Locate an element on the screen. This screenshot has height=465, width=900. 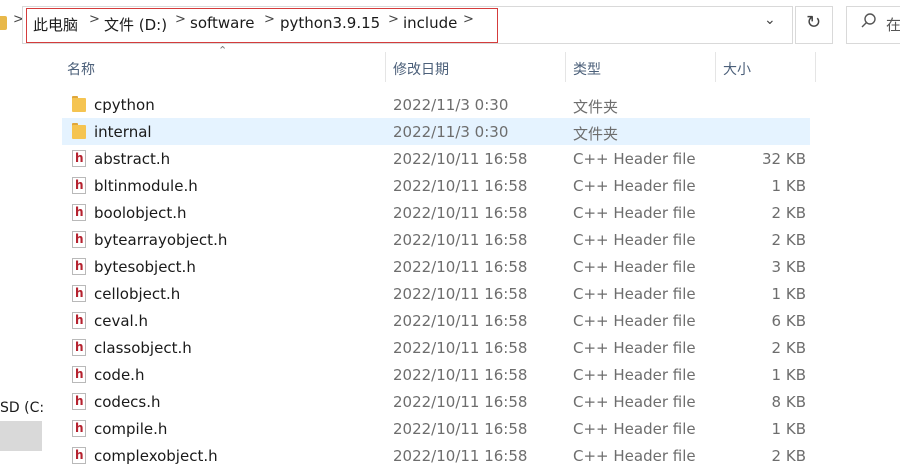
breadcrumb-this-pc: 此电脑 is located at coordinates (55, 24).